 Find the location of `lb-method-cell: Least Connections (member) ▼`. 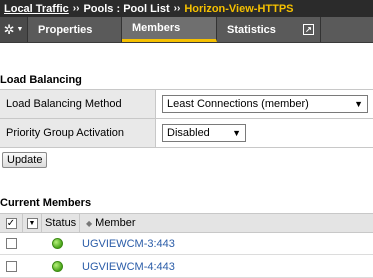

lb-method-cell: Least Connections (member) ▼ is located at coordinates (264, 104).